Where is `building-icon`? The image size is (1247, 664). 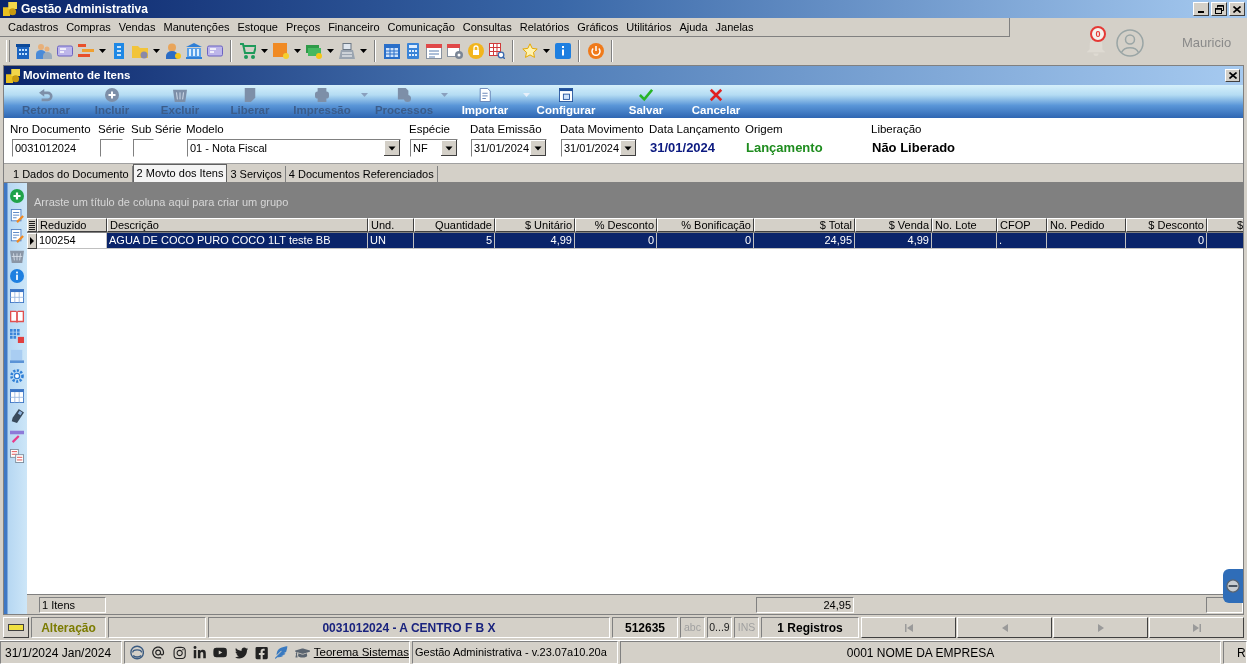
building-icon is located at coordinates (22, 50).